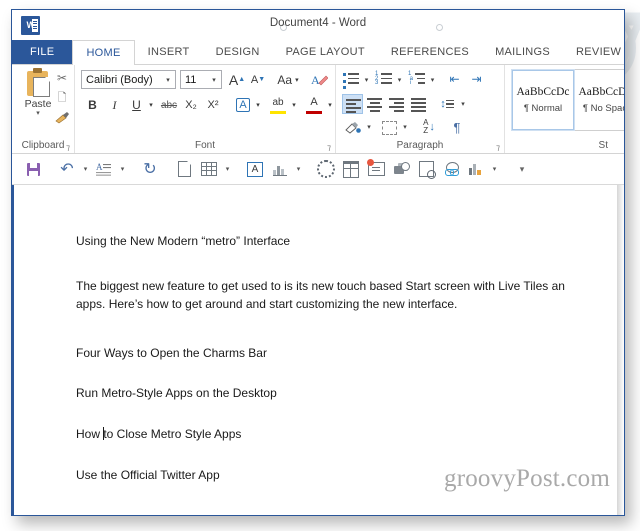 This screenshot has width=640, height=531. I want to click on building-blocks-icon, so click(280, 169).